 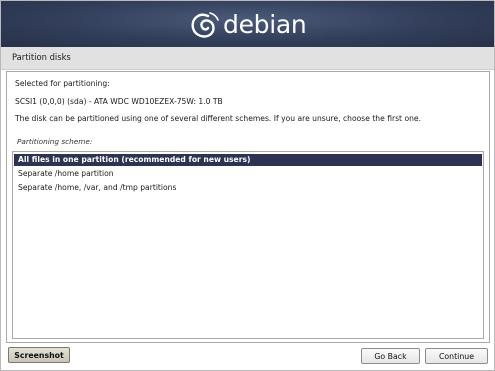 What do you see at coordinates (248, 174) in the screenshot?
I see `list-item: Separate /home partition` at bounding box center [248, 174].